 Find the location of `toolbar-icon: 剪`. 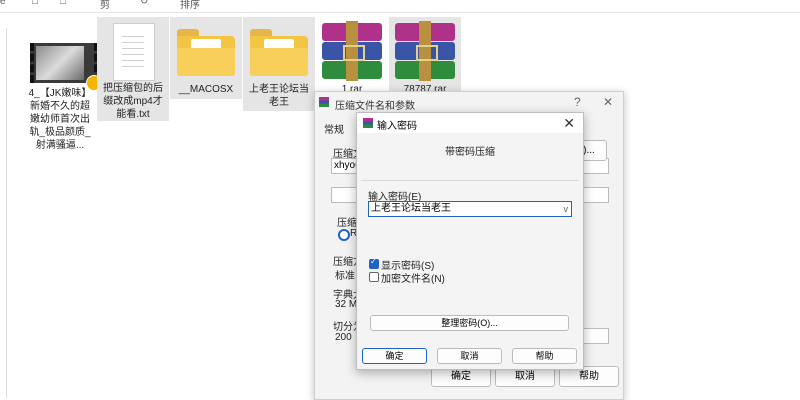

toolbar-icon: 剪 is located at coordinates (105, 5).